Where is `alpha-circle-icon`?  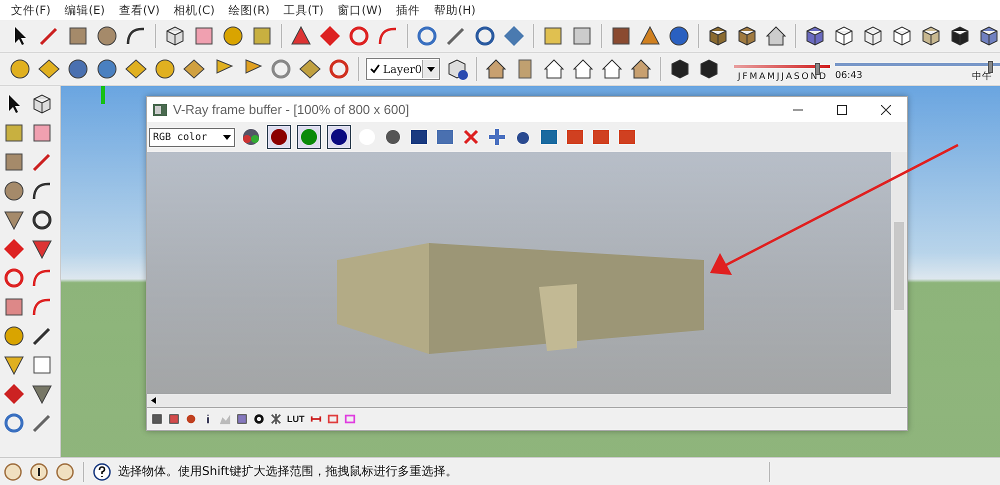 alpha-circle-icon is located at coordinates (393, 137).